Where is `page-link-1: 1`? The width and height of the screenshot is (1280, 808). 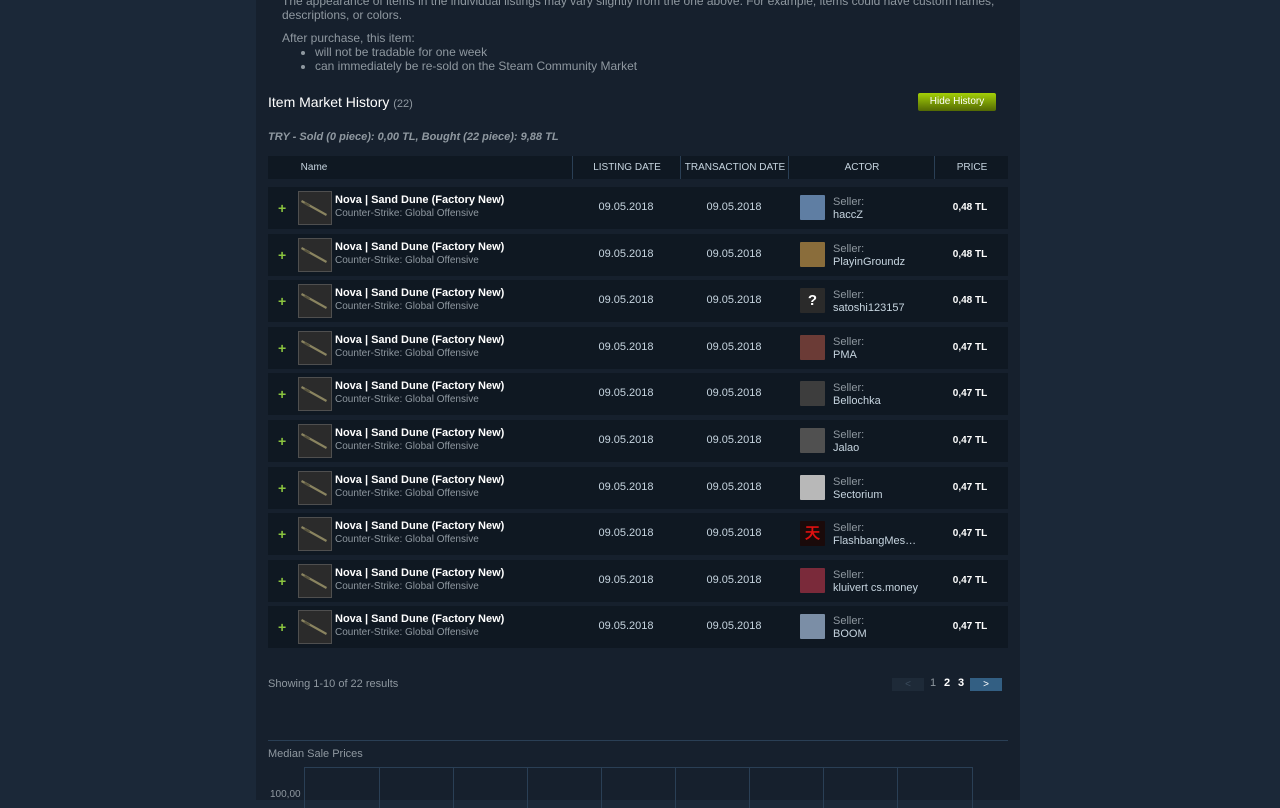 page-link-1: 1 is located at coordinates (933, 683).